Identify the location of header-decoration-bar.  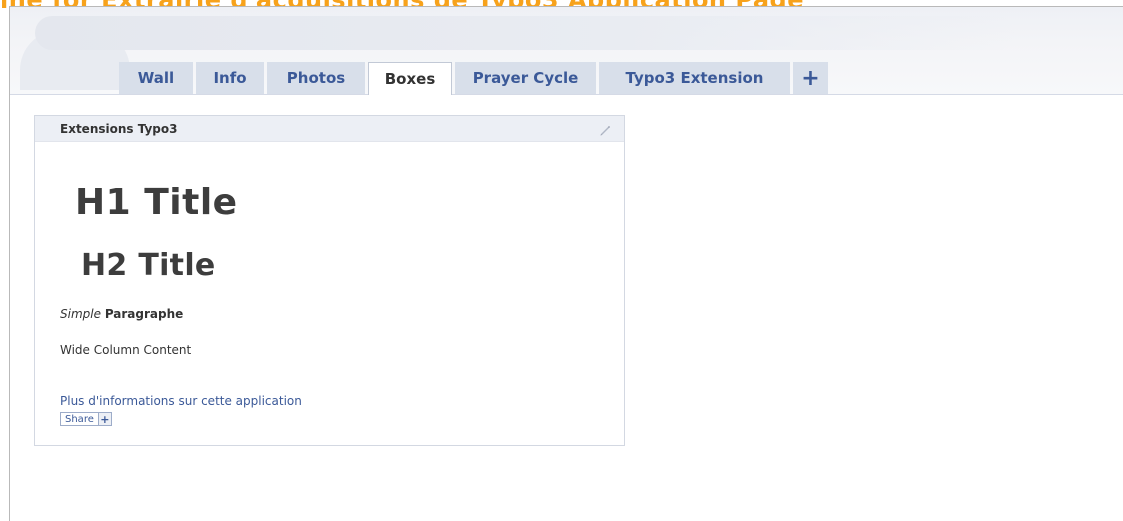
(525, 33).